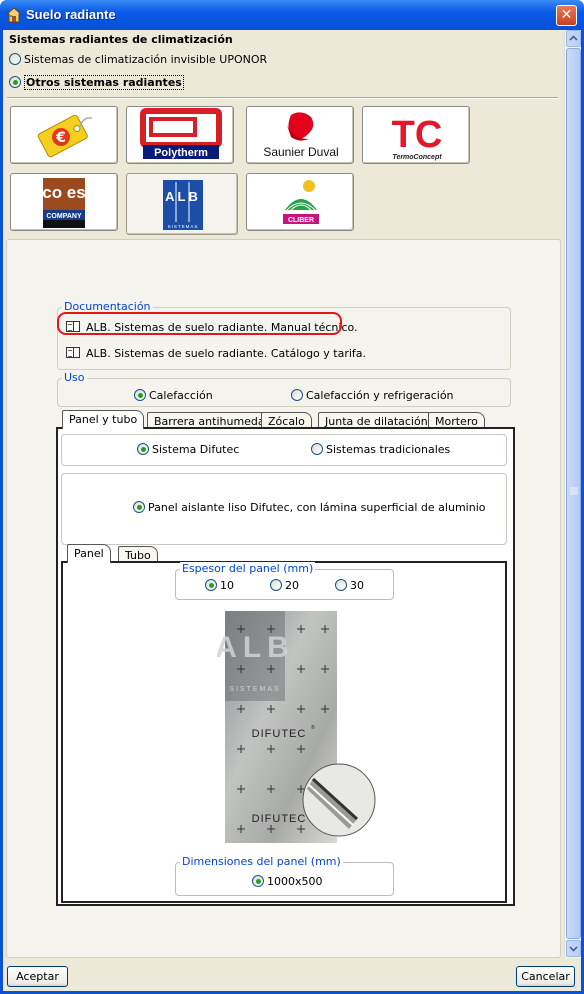 The width and height of the screenshot is (584, 994). I want to click on chevron-down-icon, so click(573, 949).